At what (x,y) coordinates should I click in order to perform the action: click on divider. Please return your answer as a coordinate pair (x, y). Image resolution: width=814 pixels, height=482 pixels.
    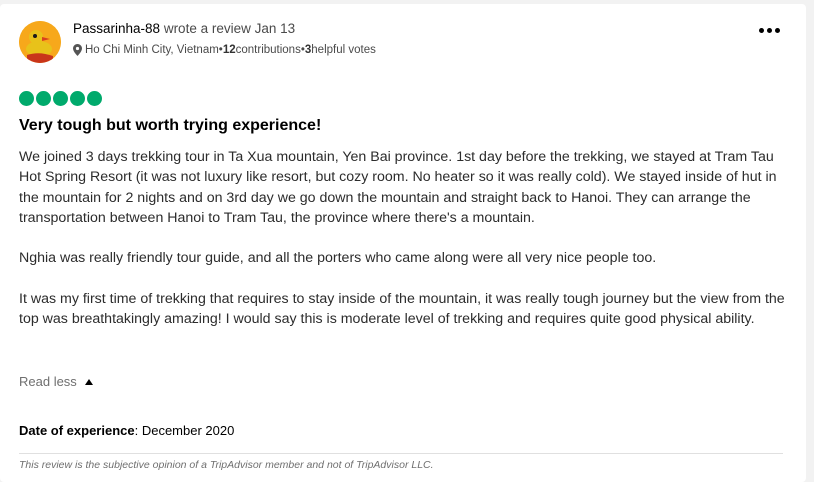
    Looking at the image, I should click on (401, 453).